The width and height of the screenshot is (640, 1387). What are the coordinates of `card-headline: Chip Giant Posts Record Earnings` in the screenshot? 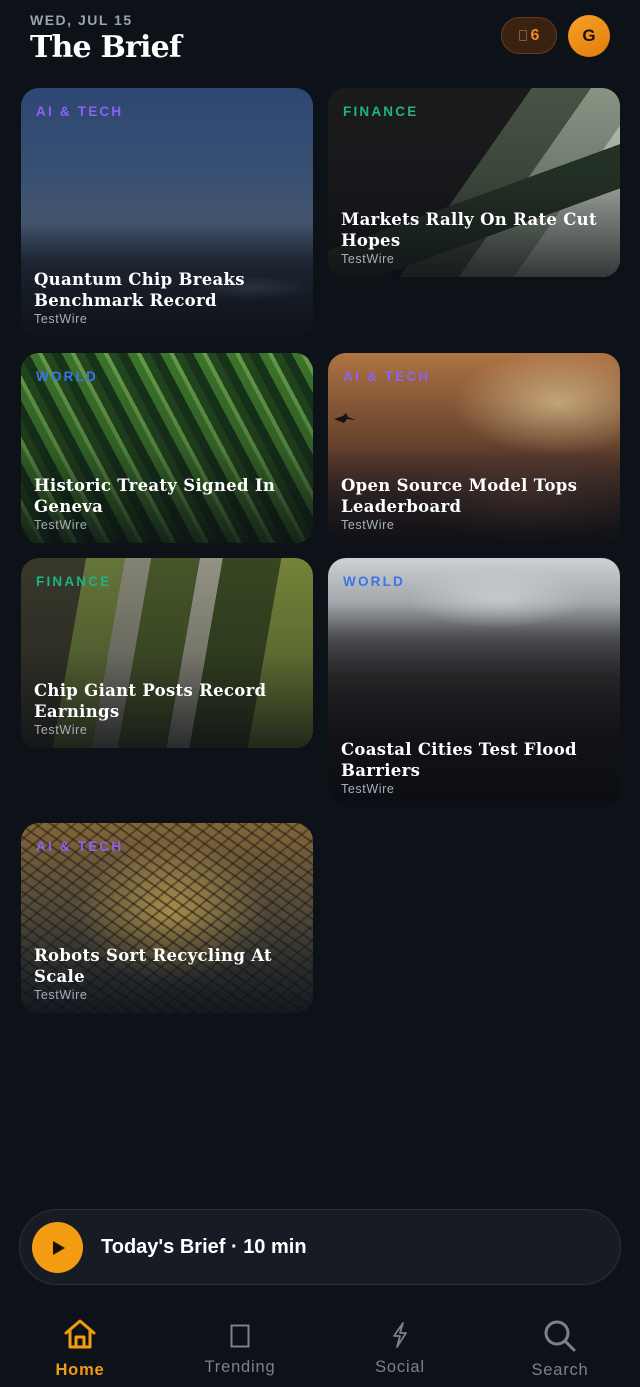 It's located at (150, 701).